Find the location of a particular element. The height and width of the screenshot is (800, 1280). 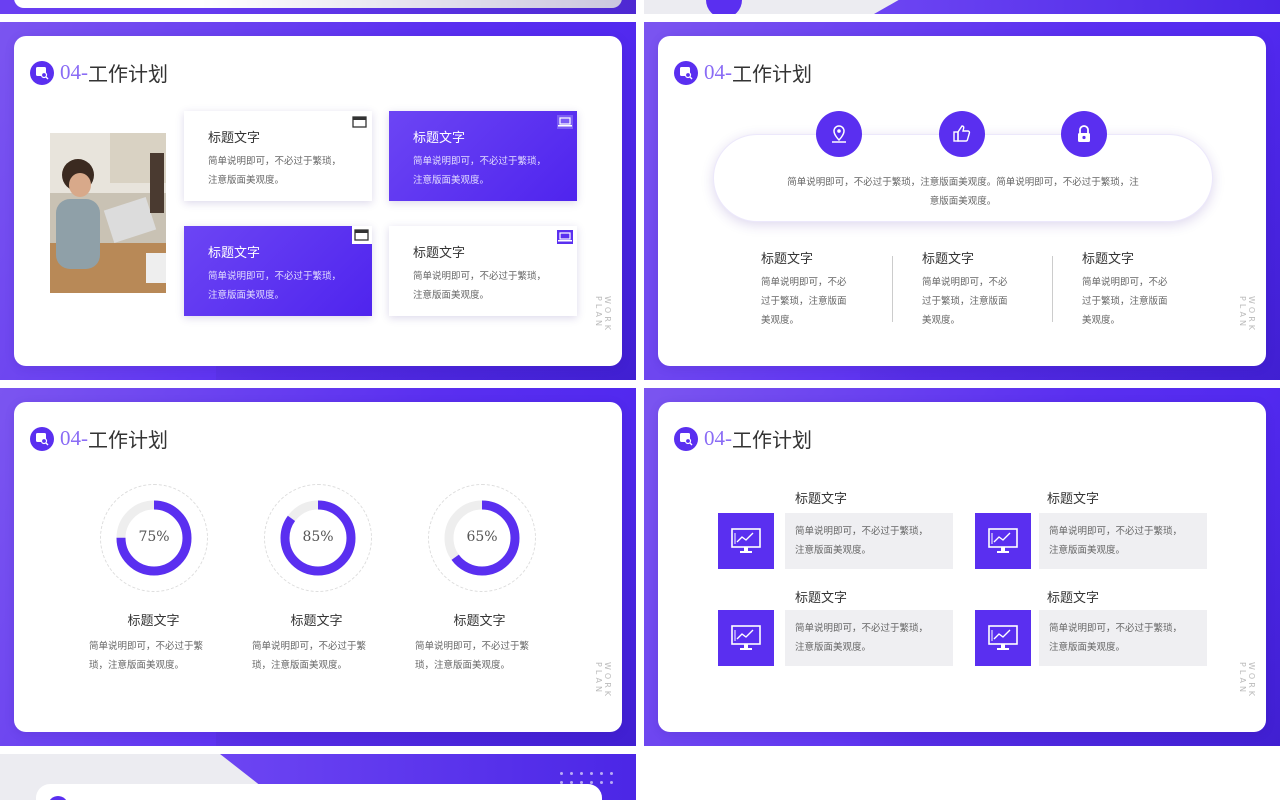

thumbs-up-icon is located at coordinates (962, 134).